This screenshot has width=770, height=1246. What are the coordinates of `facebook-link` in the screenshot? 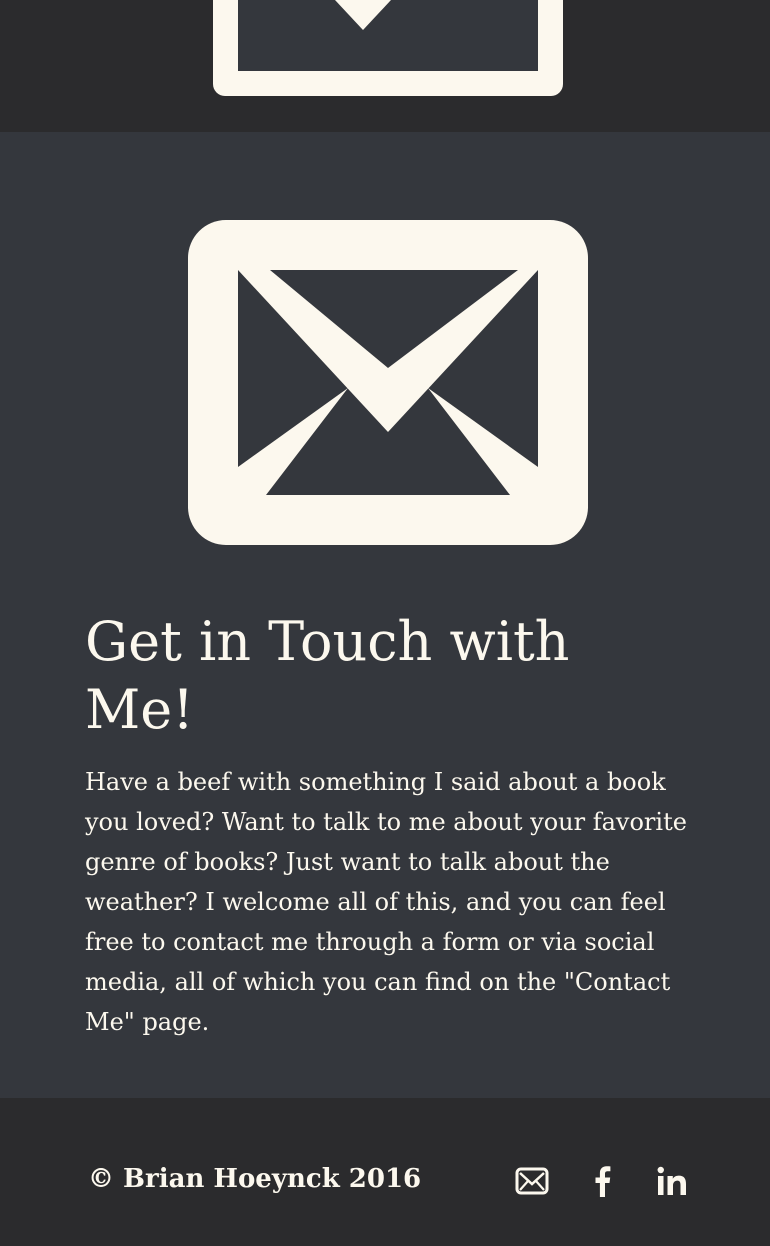 It's located at (602, 1181).